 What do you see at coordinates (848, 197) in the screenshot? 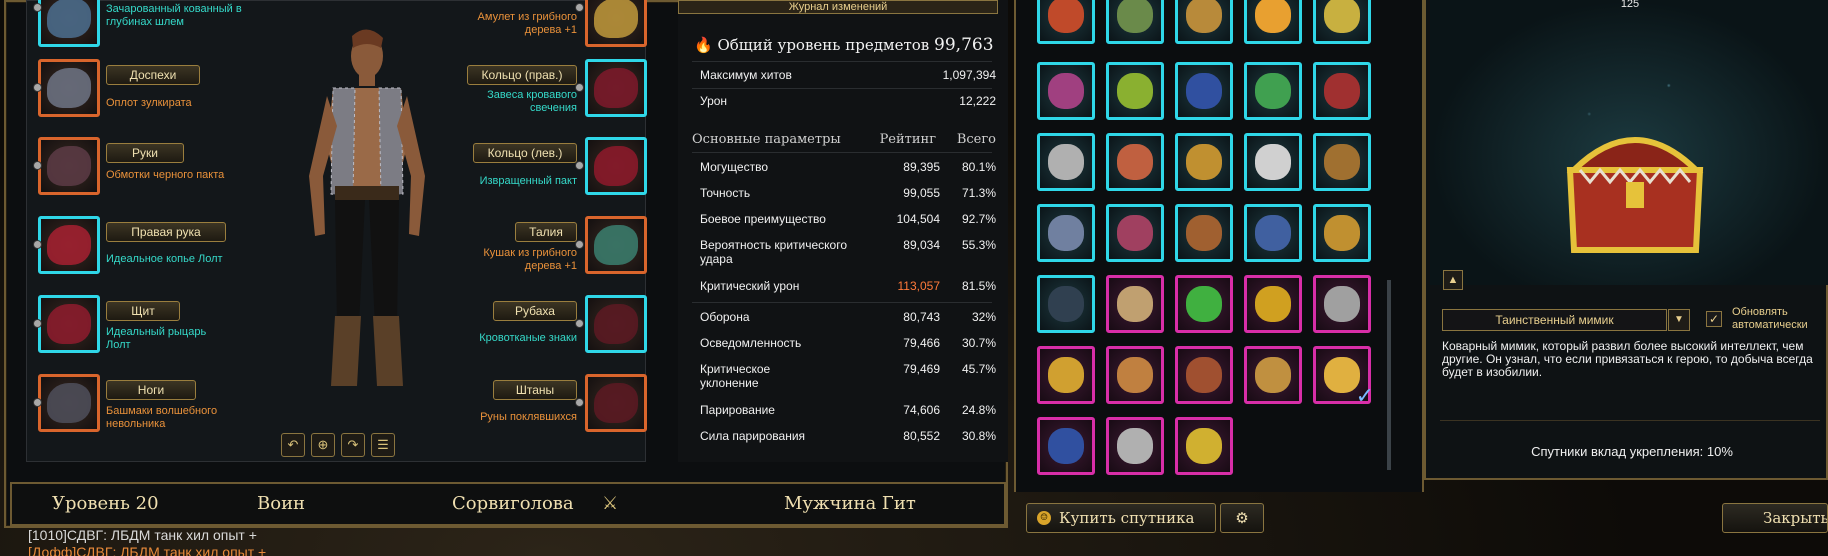
I see `stat-row: Точность 99,055 71.3%` at bounding box center [848, 197].